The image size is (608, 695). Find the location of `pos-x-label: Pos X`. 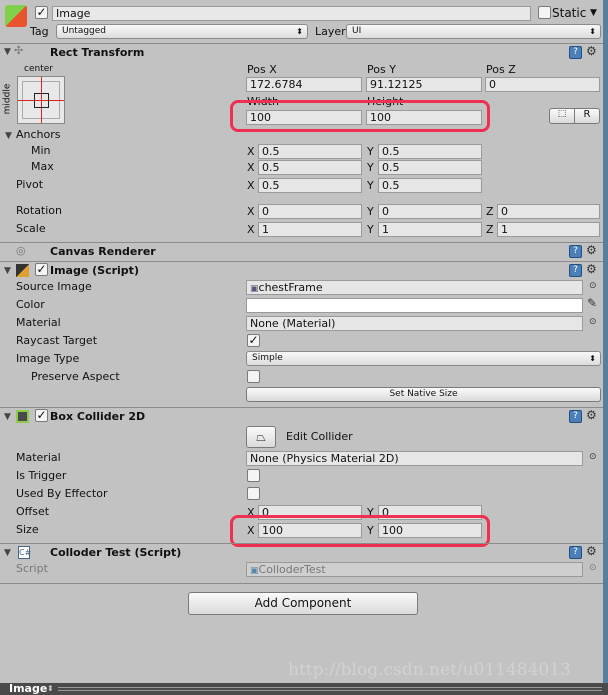

pos-x-label: Pos X is located at coordinates (262, 69).